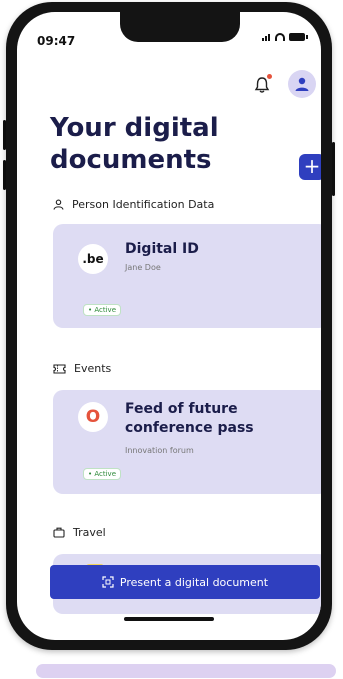  I want to click on present-document-button: Present a digital document, so click(185, 582).